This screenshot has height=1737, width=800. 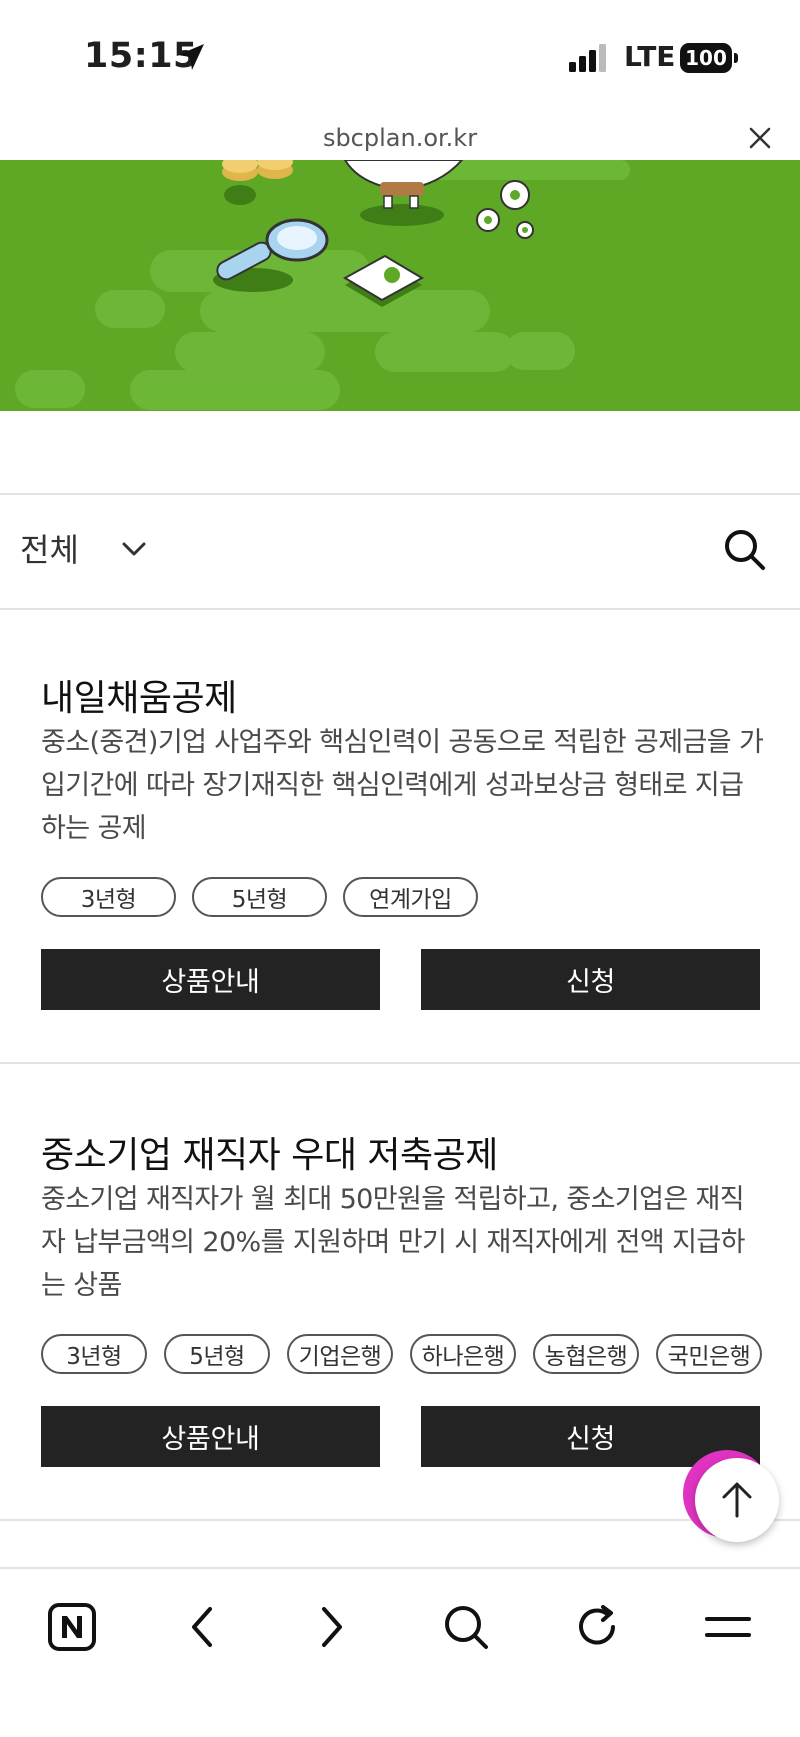 I want to click on browser-toolbar, so click(x=400, y=1652).